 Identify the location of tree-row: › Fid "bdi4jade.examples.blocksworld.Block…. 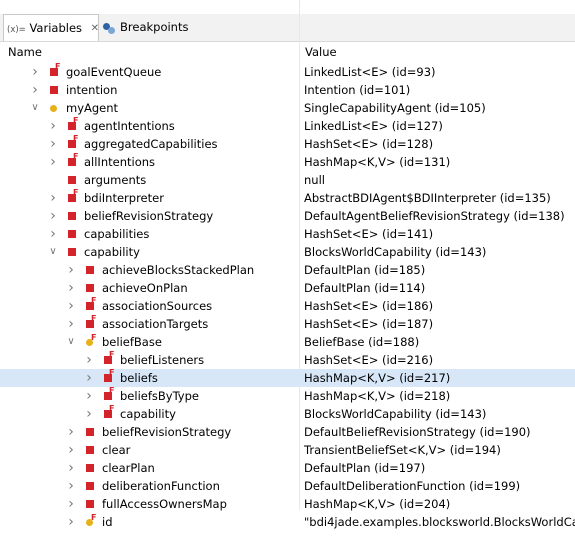
(287, 522).